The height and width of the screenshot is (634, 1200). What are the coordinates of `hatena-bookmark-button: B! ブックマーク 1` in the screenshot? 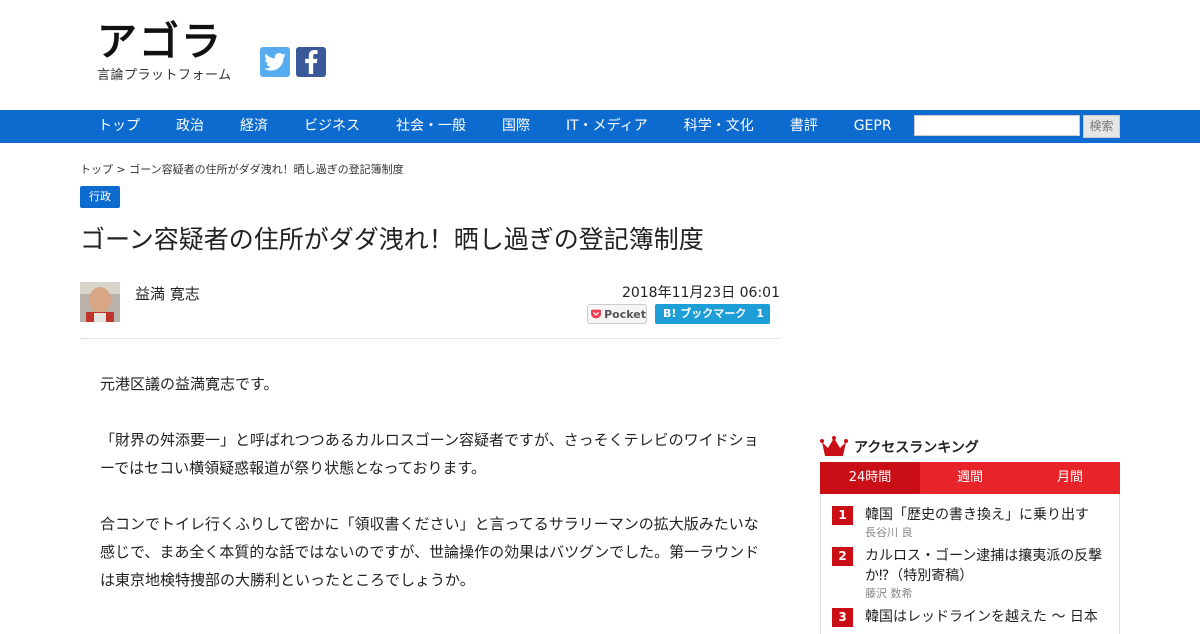 It's located at (712, 314).